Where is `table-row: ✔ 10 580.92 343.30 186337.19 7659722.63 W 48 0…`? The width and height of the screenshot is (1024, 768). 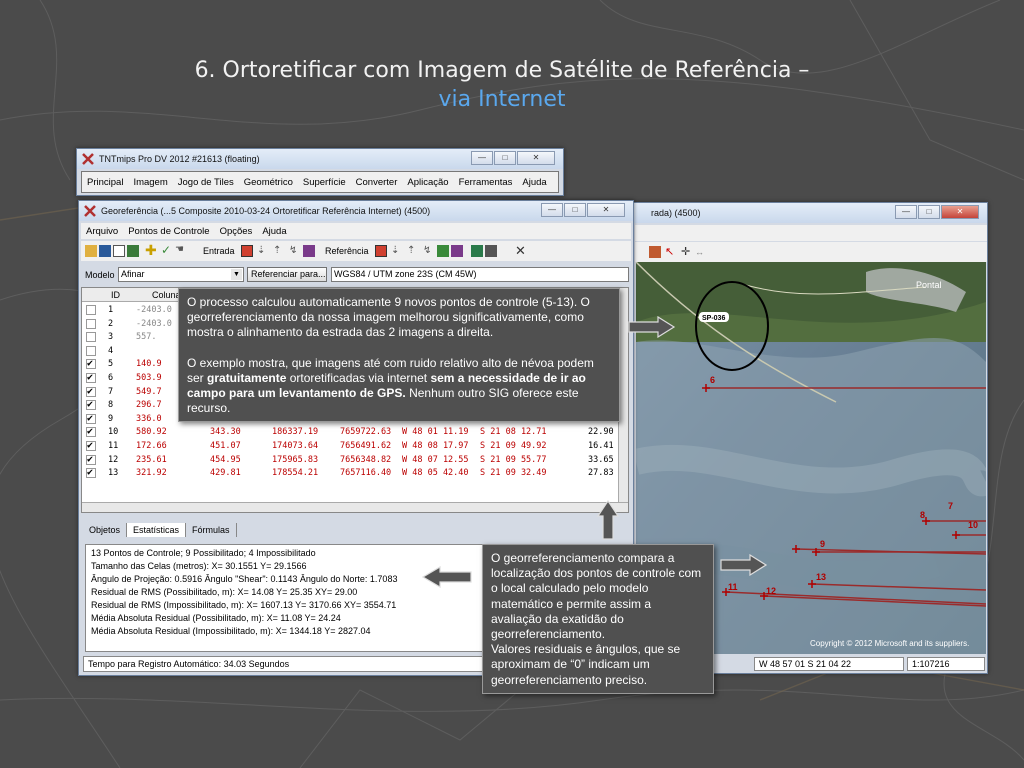 table-row: ✔ 10 580.92 343.30 186337.19 7659722.63 W 48 0… is located at coordinates (355, 432).